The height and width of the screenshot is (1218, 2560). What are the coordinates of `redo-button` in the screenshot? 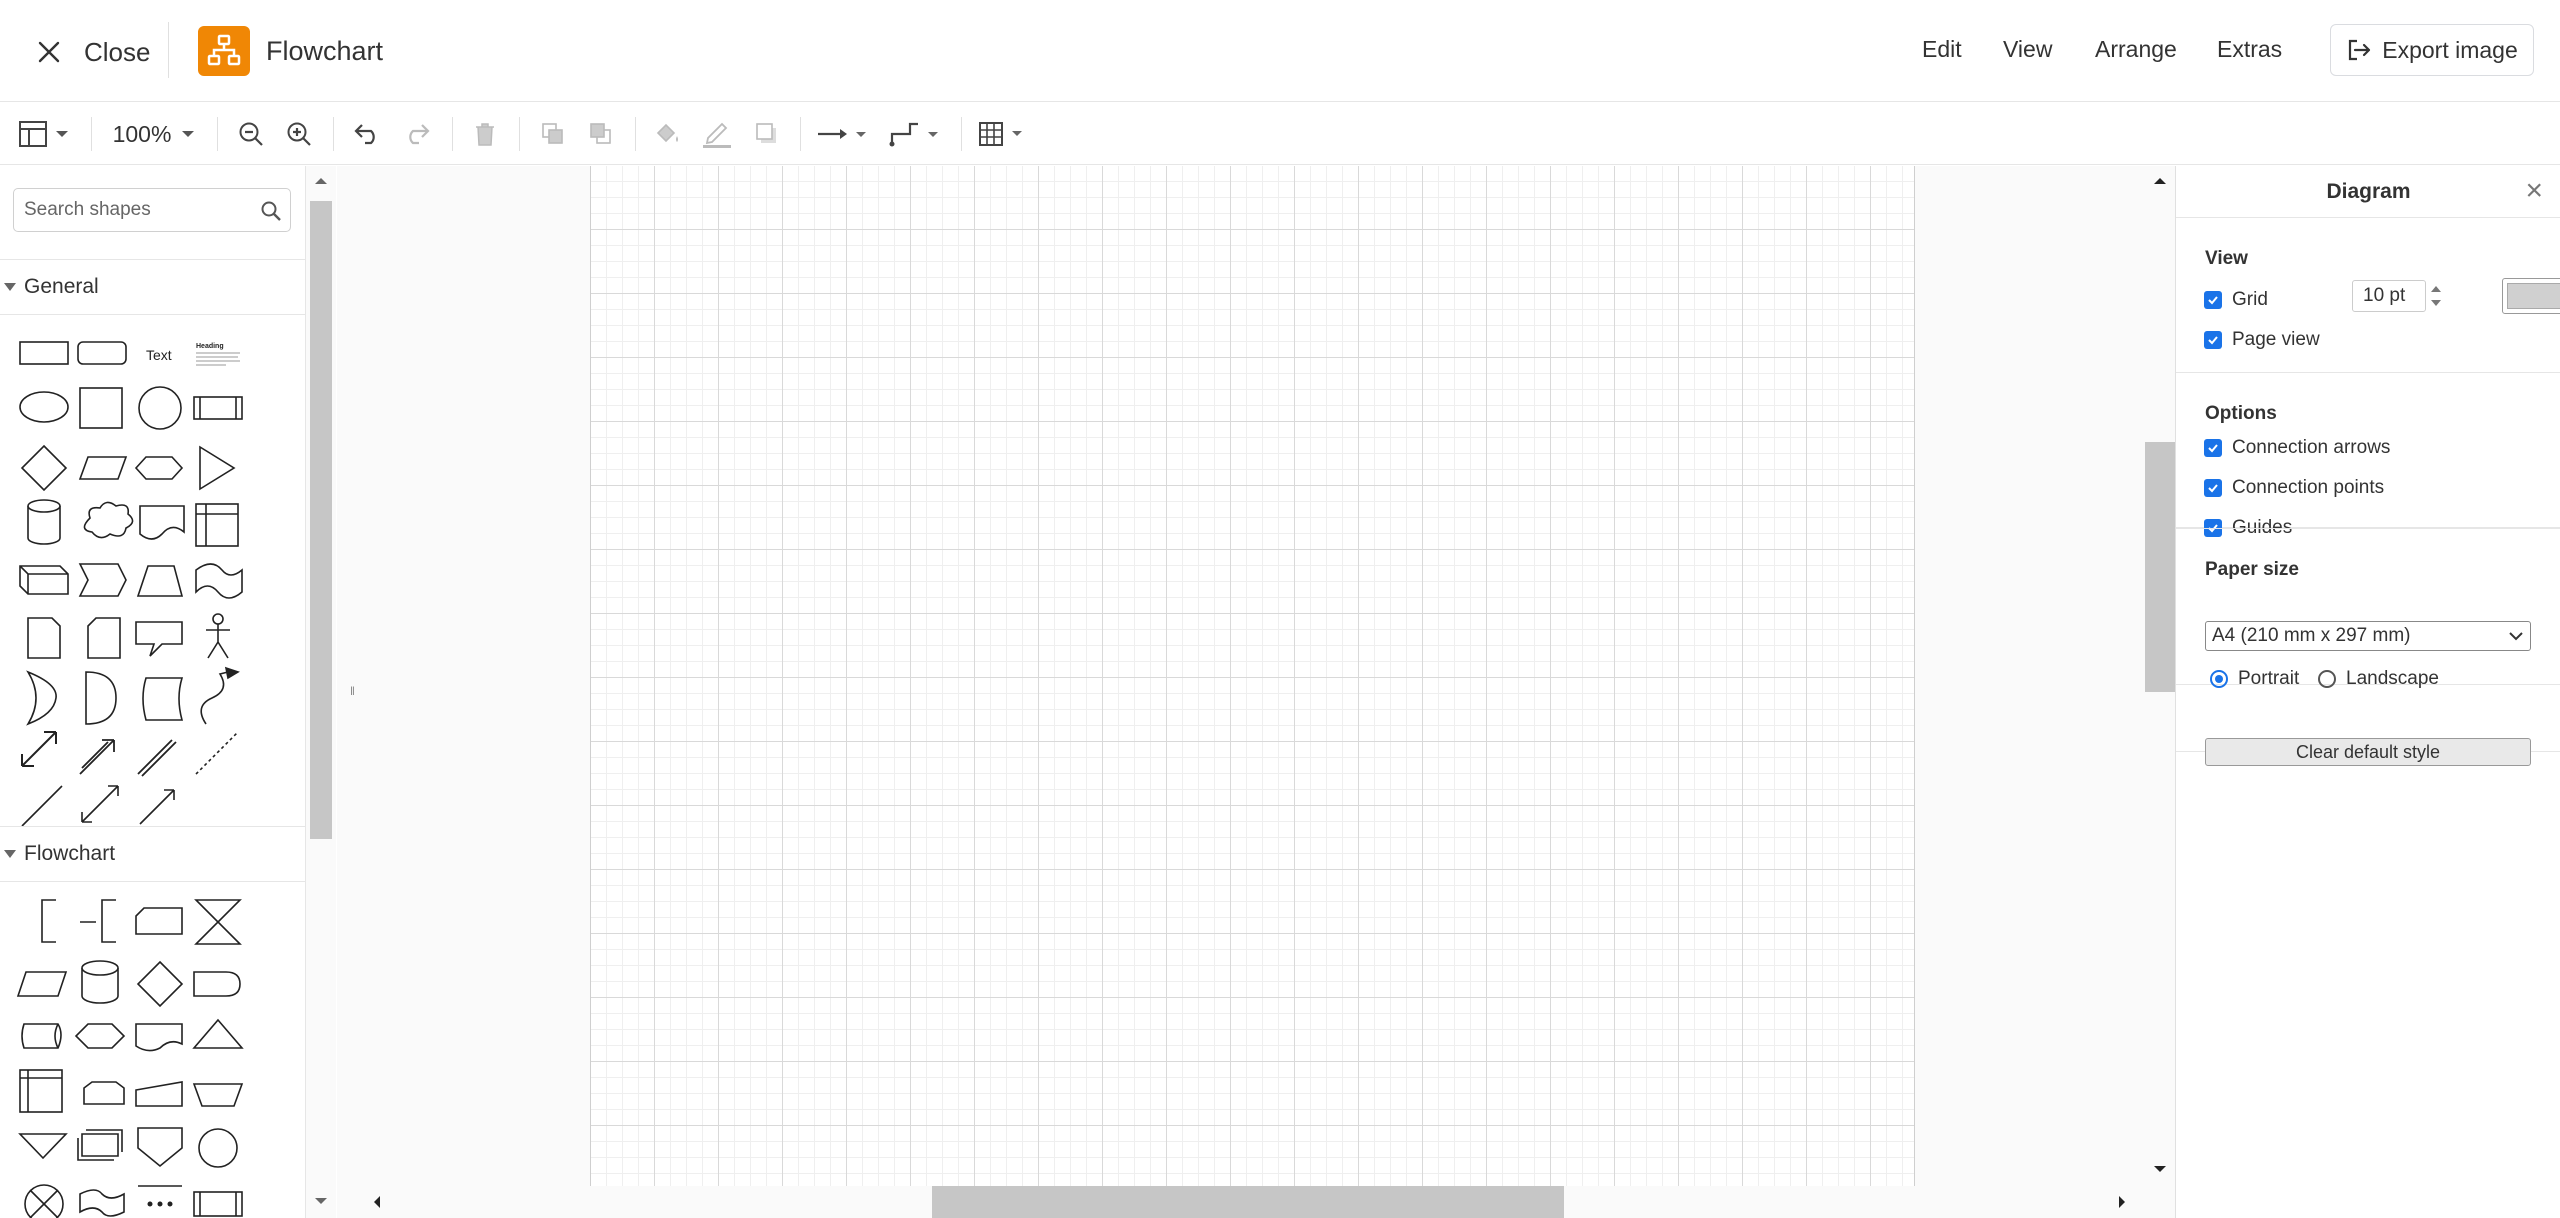 It's located at (416, 134).